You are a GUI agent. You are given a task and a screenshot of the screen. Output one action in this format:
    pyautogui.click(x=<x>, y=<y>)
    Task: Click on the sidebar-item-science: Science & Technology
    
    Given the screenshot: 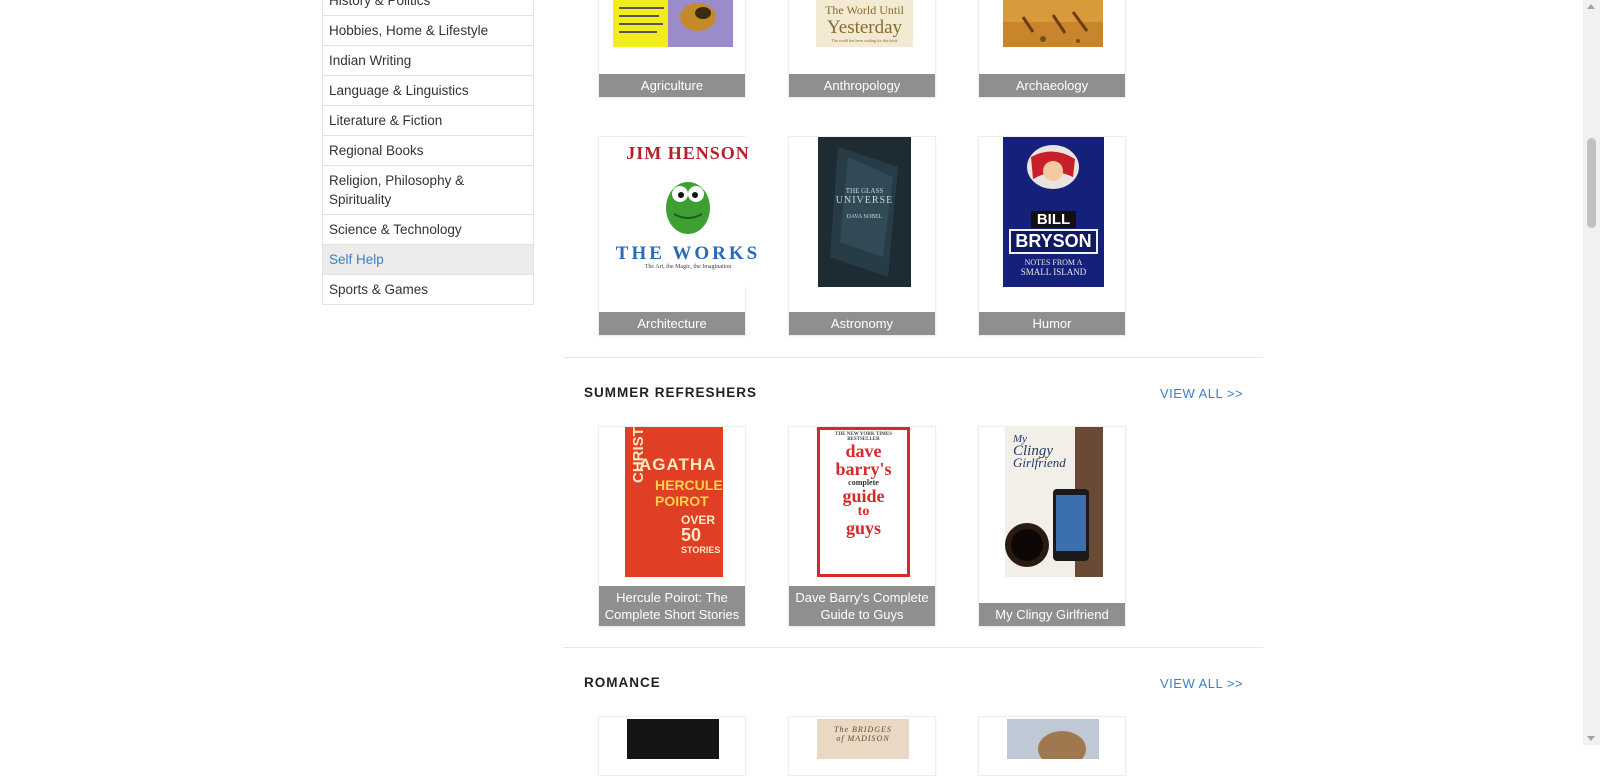 What is the action you would take?
    pyautogui.click(x=428, y=230)
    